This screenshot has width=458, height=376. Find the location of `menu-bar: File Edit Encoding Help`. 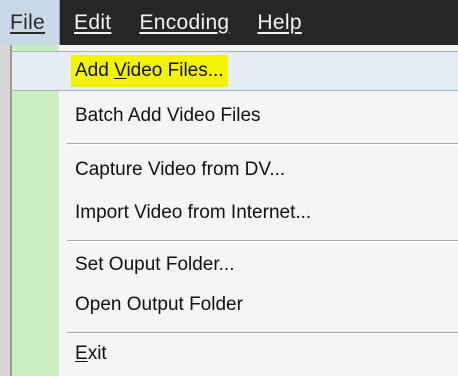

menu-bar: File Edit Encoding Help is located at coordinates (229, 22).